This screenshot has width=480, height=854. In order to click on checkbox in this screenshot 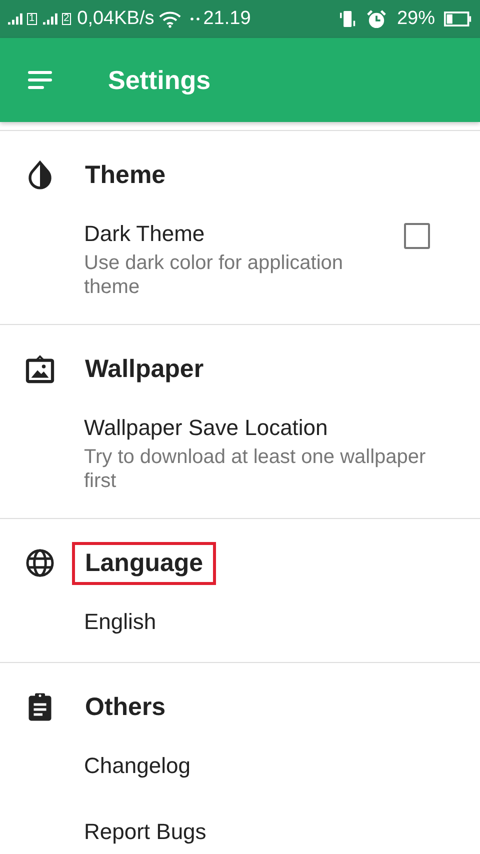, I will do `click(417, 236)`.